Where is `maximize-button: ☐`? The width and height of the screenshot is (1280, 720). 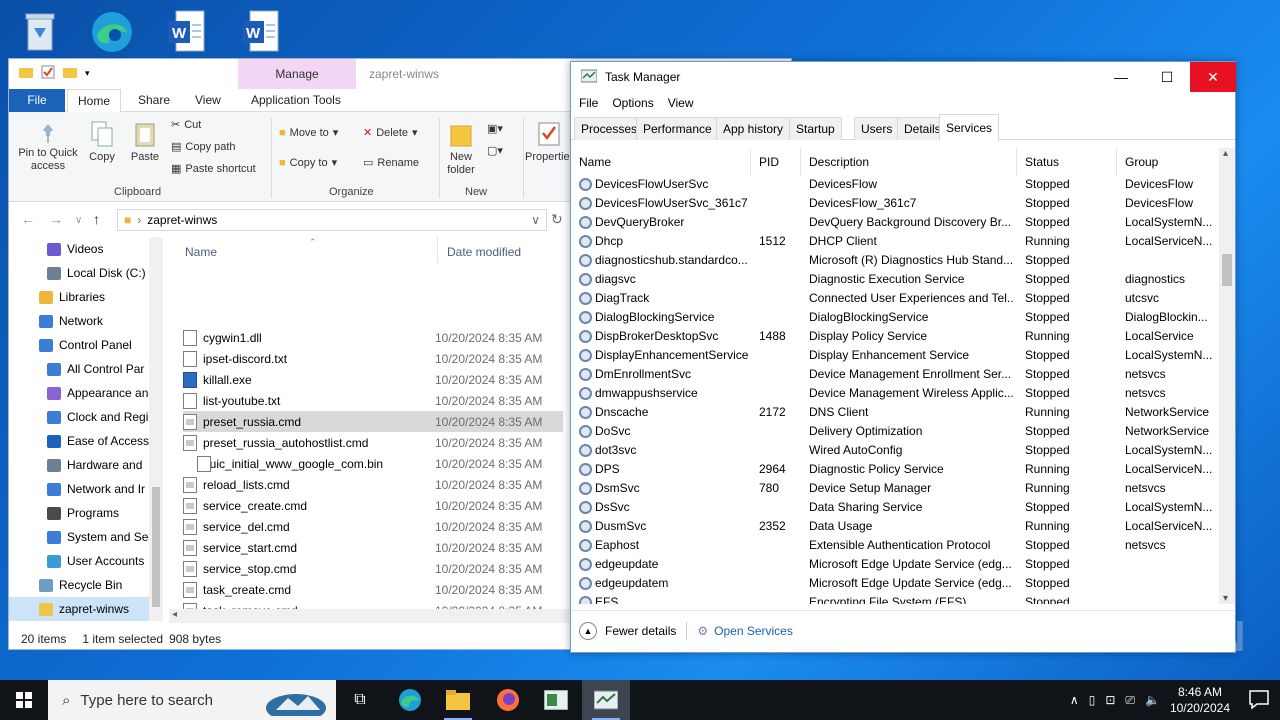 maximize-button: ☐ is located at coordinates (1167, 77).